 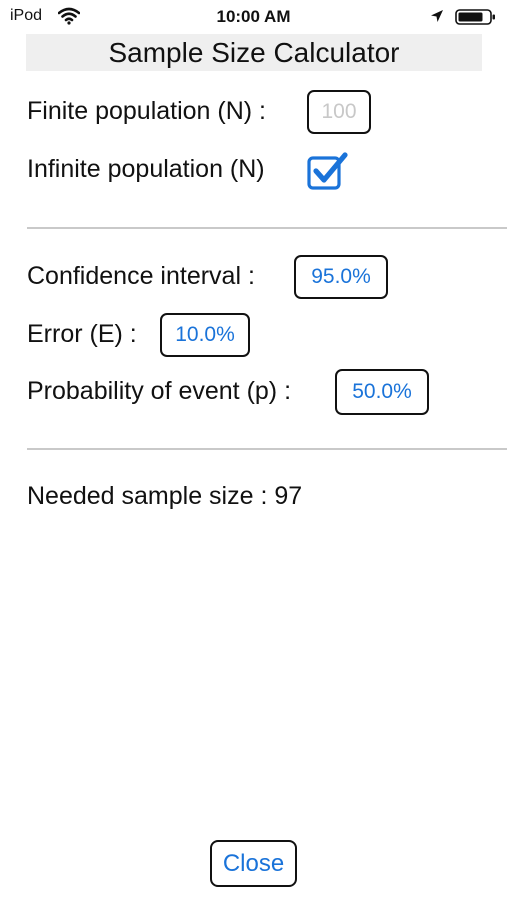 What do you see at coordinates (341, 277) in the screenshot?
I see `confidence-interval-input` at bounding box center [341, 277].